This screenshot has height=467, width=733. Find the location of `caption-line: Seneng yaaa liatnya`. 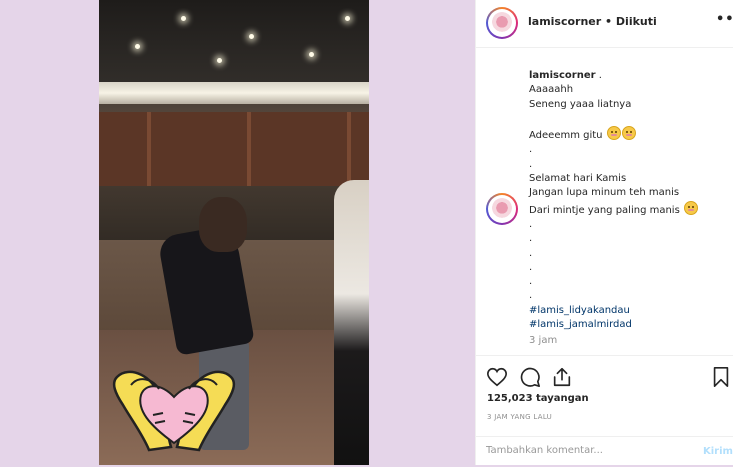

caption-line: Seneng yaaa liatnya is located at coordinates (580, 104).